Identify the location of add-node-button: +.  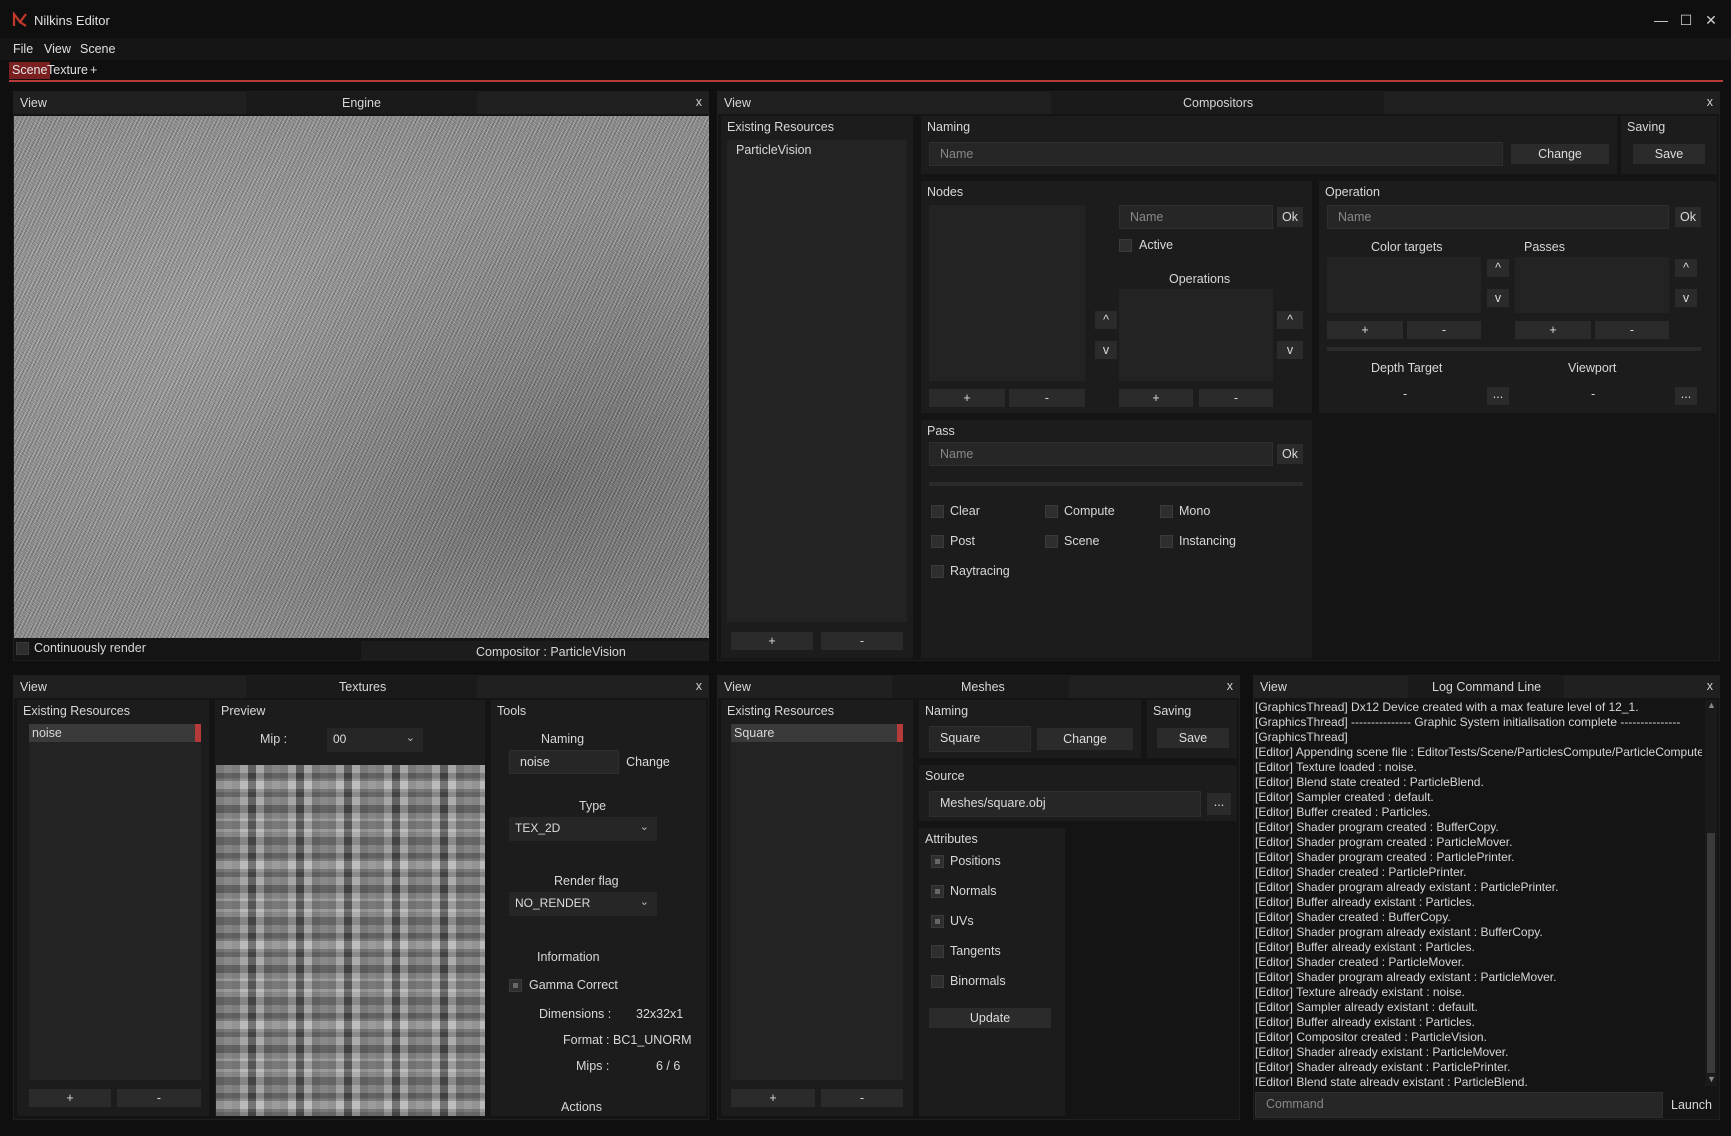
(967, 398).